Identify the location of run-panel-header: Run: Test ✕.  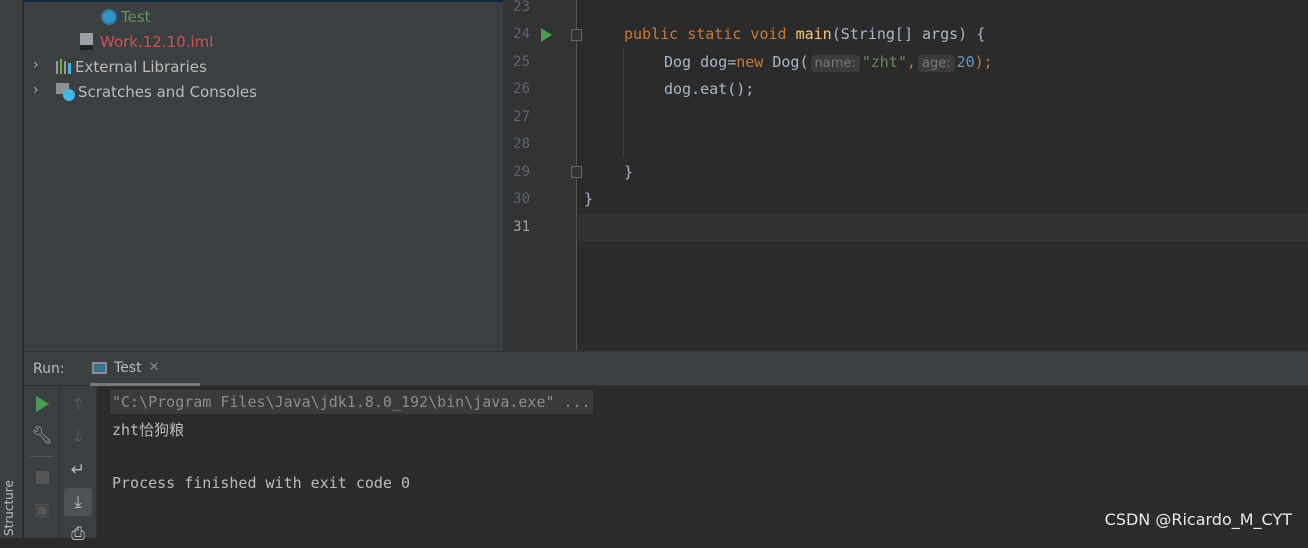
(666, 368).